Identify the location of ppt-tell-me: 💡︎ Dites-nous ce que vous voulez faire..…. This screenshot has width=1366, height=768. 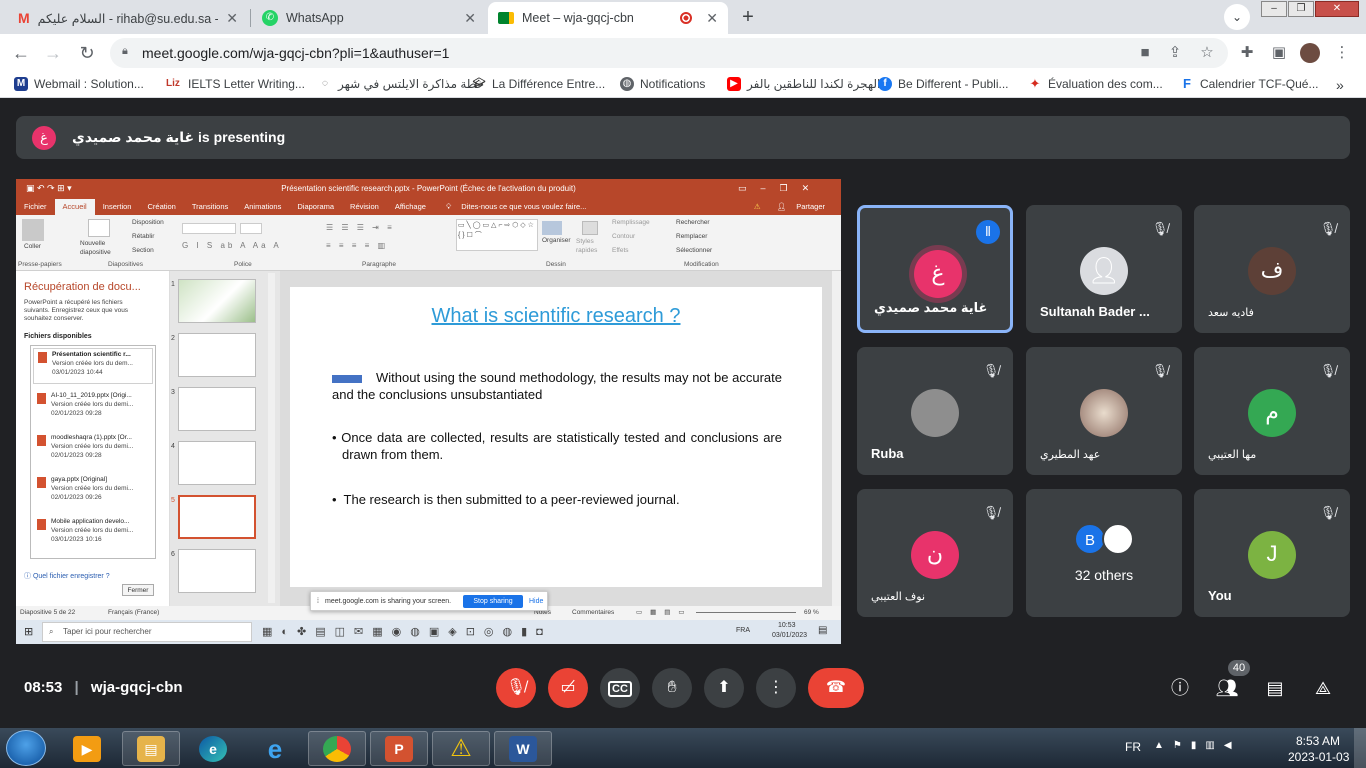
(520, 207).